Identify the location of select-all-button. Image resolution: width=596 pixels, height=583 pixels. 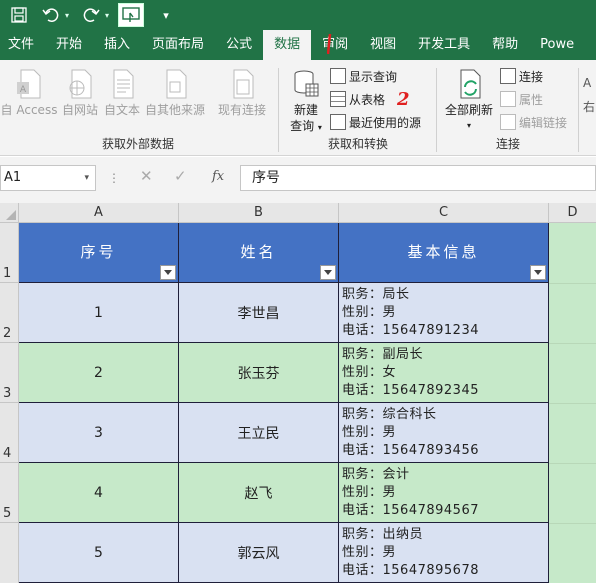
(9, 213).